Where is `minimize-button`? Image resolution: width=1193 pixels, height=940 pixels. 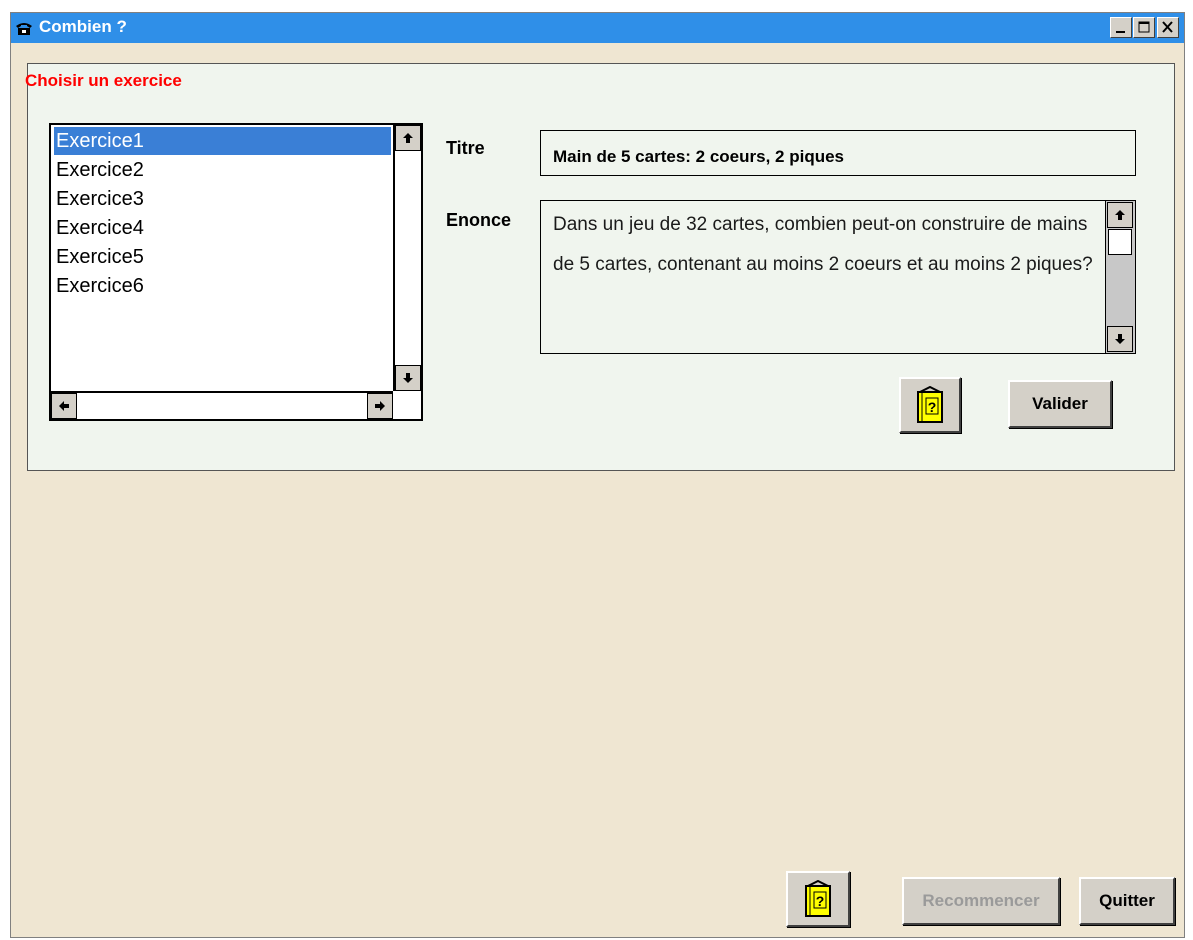
minimize-button is located at coordinates (1121, 27).